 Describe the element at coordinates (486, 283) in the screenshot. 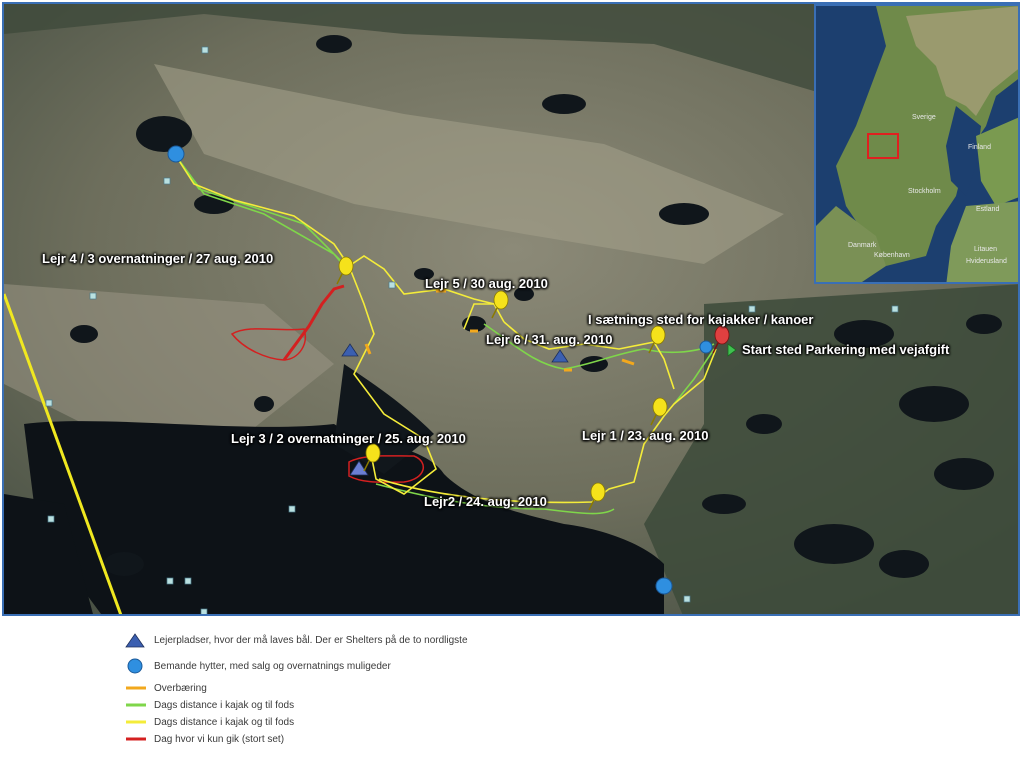

I see `label-lejr5: Lejr 5 / 30 aug. 2010` at that location.